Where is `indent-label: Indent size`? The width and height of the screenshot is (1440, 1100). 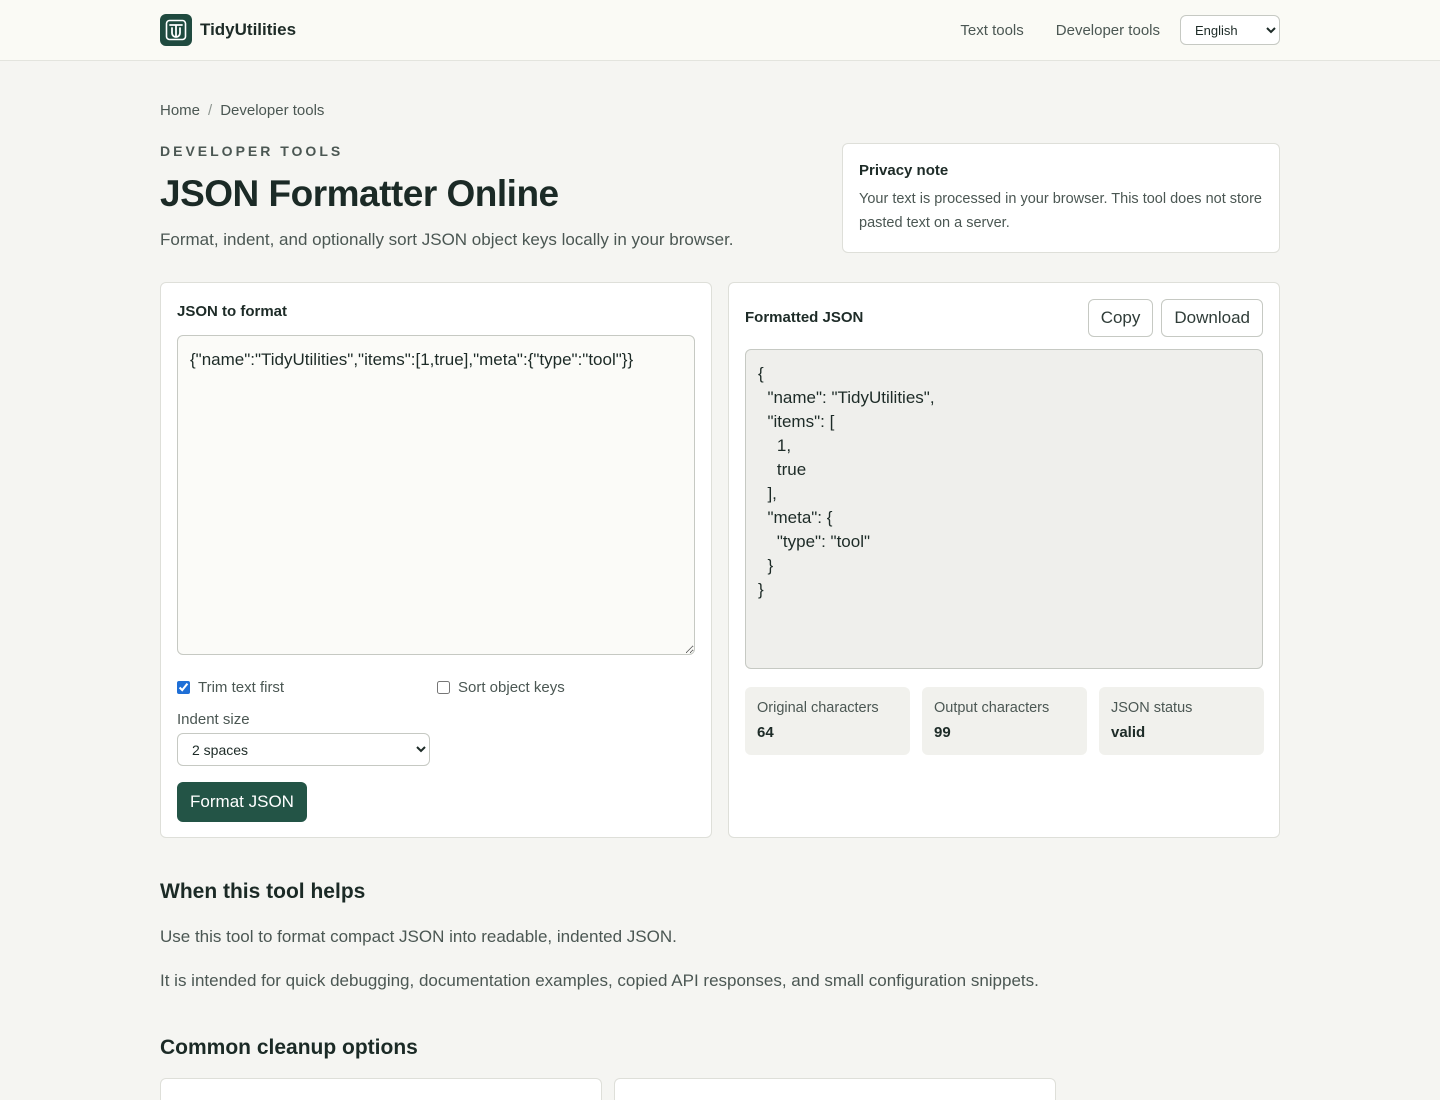 indent-label: Indent size is located at coordinates (213, 719).